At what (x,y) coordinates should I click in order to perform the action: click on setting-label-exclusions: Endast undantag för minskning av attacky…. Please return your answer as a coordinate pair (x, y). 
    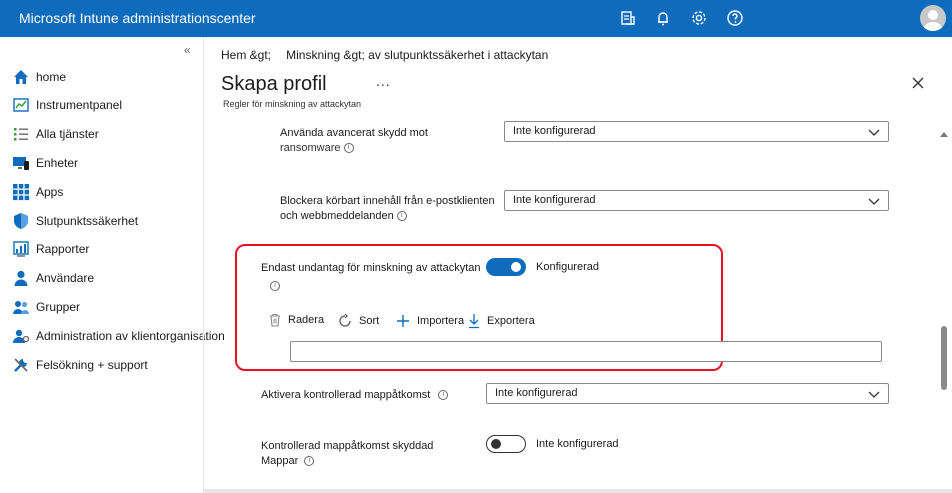
    Looking at the image, I should click on (371, 277).